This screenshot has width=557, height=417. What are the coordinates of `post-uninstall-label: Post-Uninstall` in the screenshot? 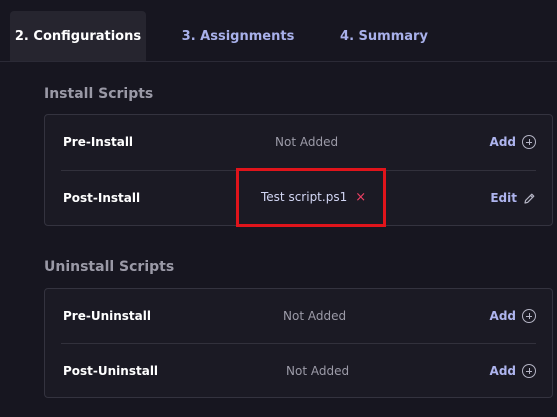 It's located at (111, 371).